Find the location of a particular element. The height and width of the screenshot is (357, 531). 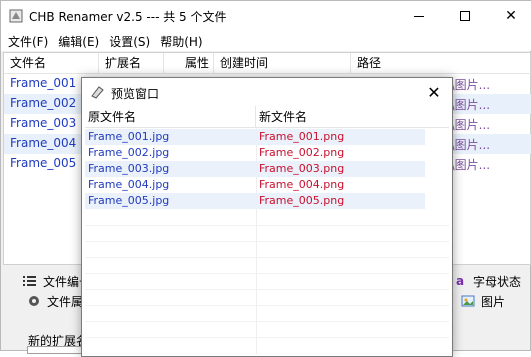

table-row: Frame_005.jpg Frame_005.png is located at coordinates (255, 201).